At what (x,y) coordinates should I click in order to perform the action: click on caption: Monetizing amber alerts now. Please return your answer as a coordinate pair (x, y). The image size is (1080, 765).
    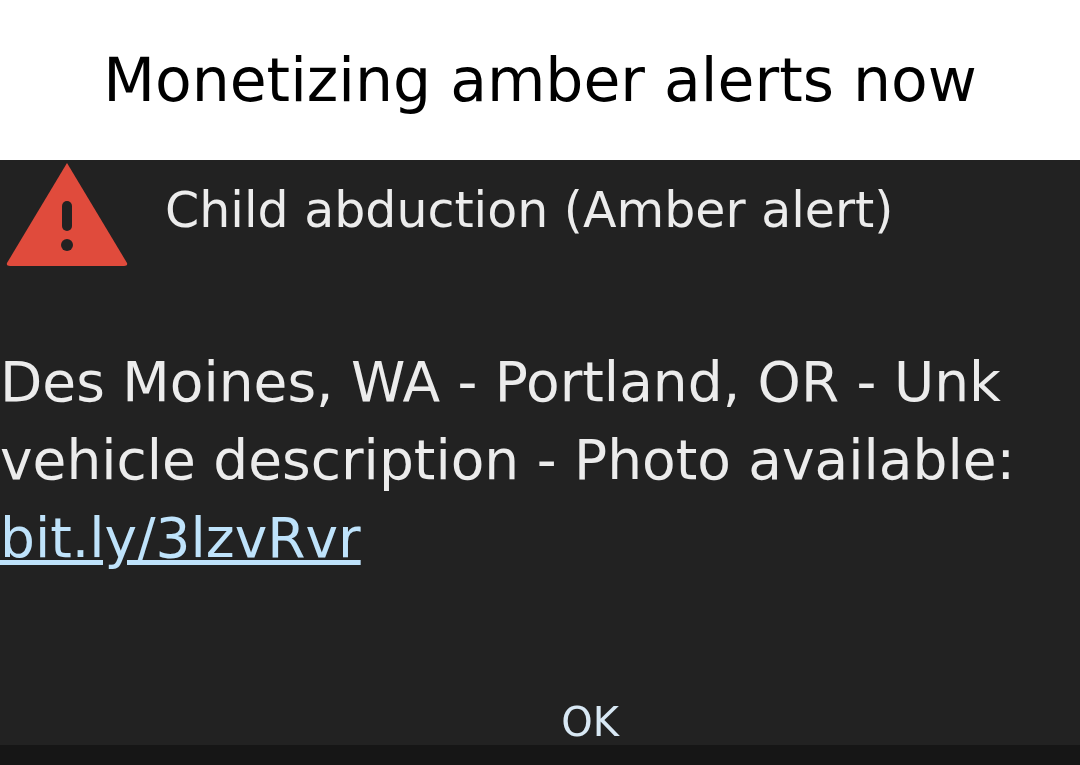
    Looking at the image, I should click on (540, 80).